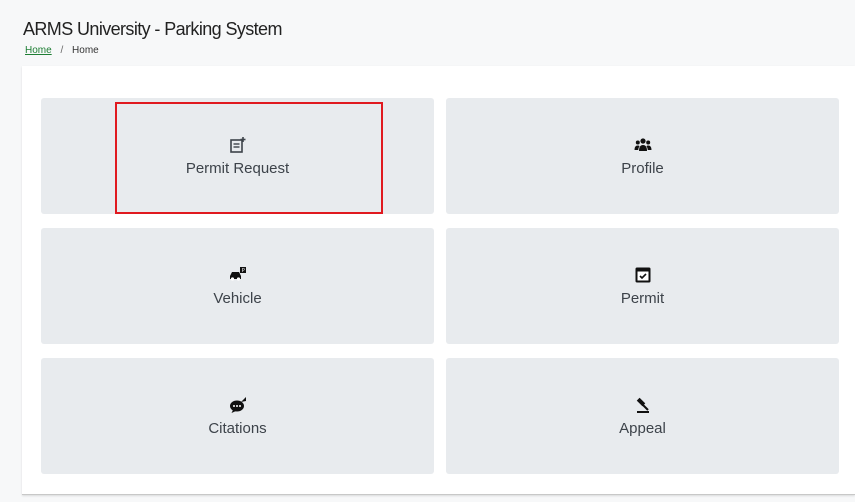  Describe the element at coordinates (642, 168) in the screenshot. I see `profile-label: Profile` at that location.